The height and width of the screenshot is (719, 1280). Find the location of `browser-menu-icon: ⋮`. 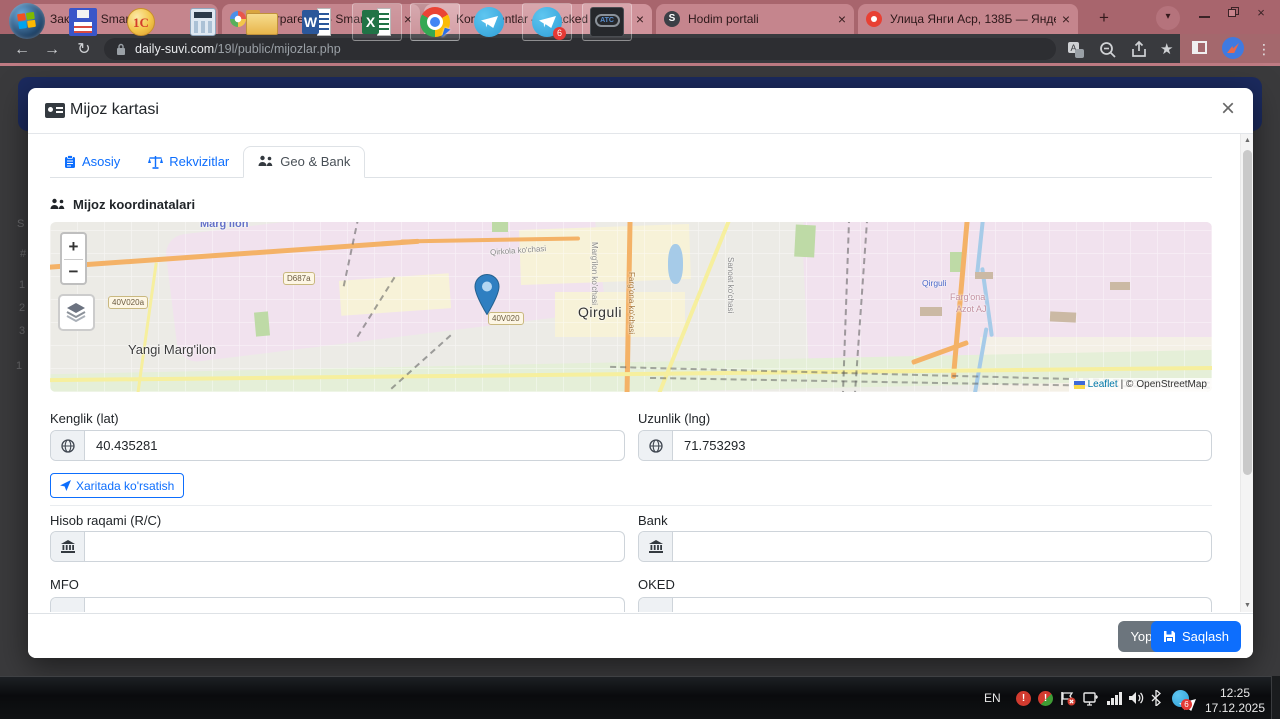

browser-menu-icon: ⋮ is located at coordinates (1264, 49).